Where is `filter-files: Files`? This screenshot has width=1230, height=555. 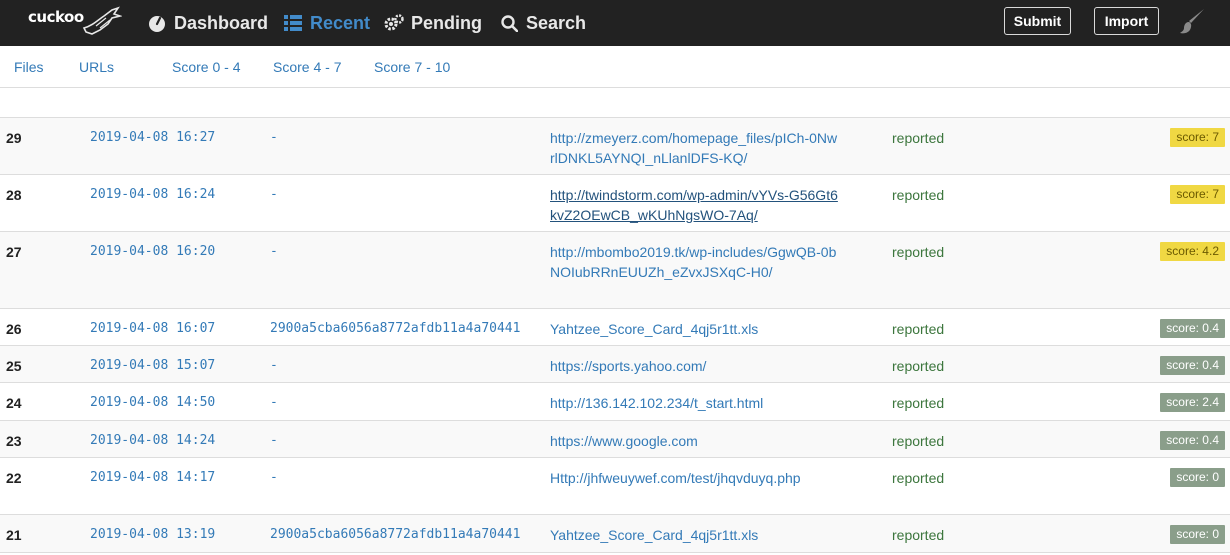 filter-files: Files is located at coordinates (29, 67).